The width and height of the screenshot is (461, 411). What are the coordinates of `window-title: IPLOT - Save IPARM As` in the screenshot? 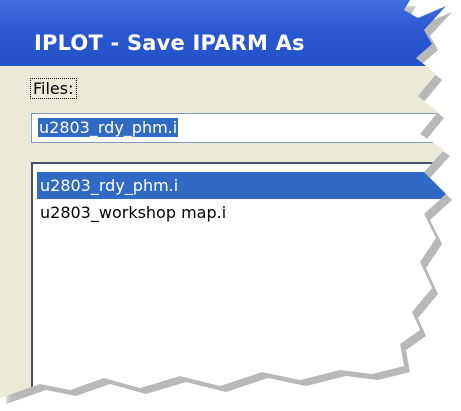 It's located at (169, 43).